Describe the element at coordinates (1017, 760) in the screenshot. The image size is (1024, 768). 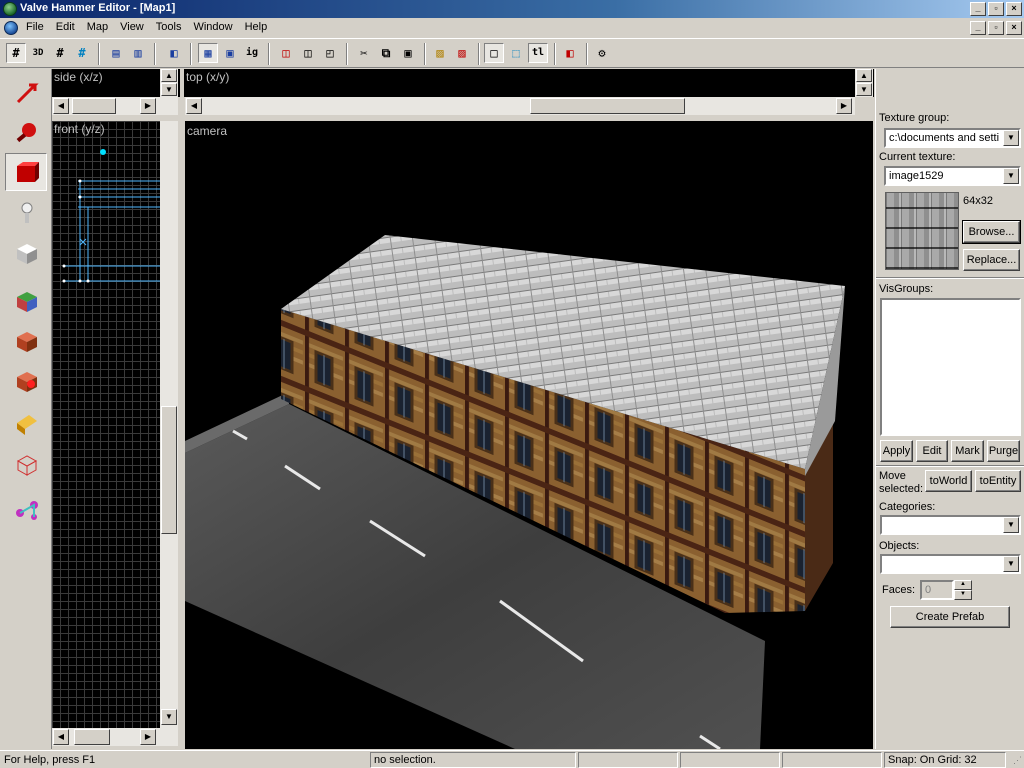
I see `resize-grip-icon: ⋰` at that location.